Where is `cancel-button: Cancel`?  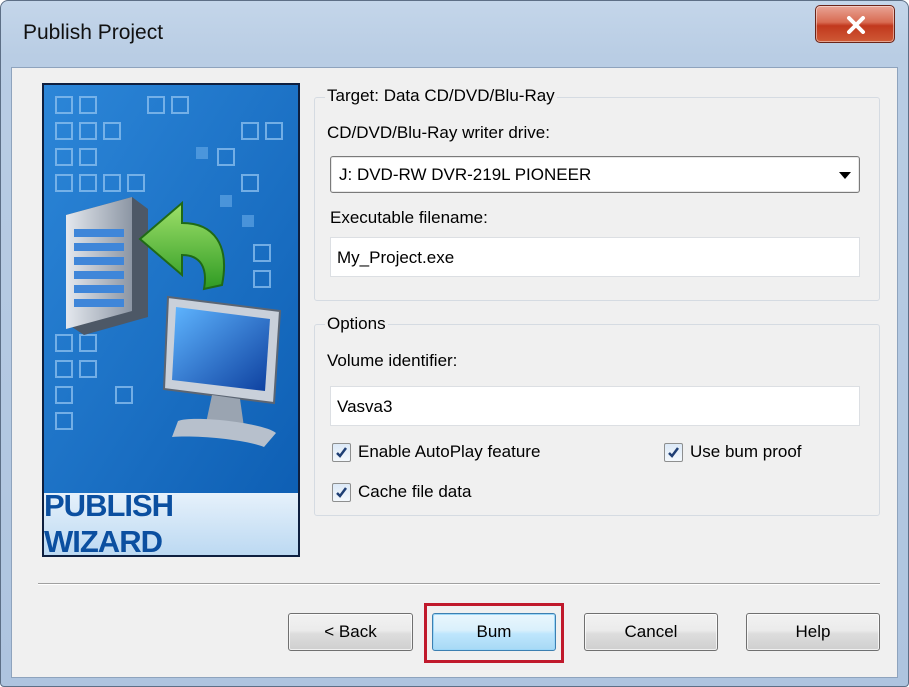
cancel-button: Cancel is located at coordinates (651, 632).